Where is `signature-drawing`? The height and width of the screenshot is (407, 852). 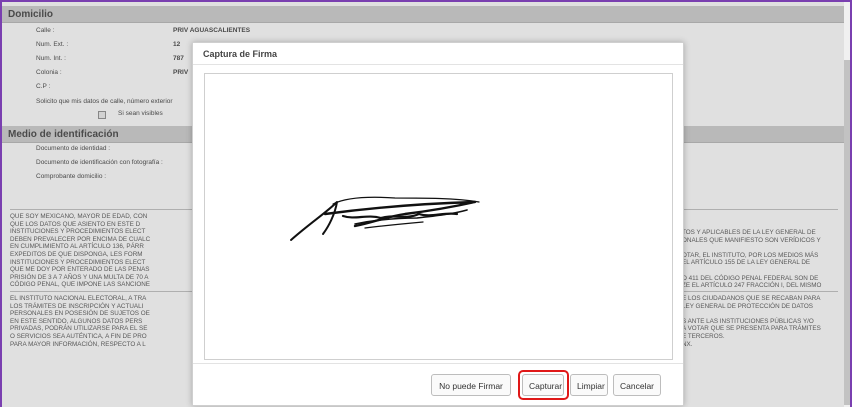 signature-drawing is located at coordinates (385, 218).